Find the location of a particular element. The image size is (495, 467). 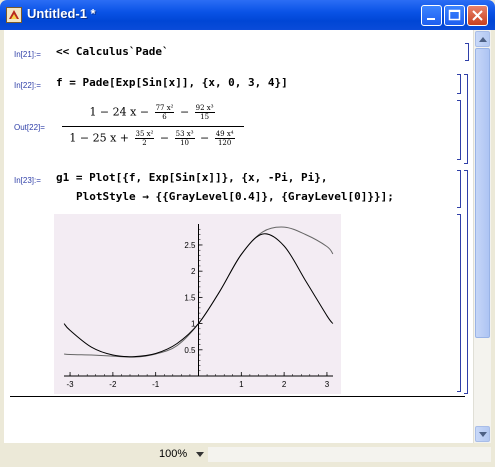

scroll-down-button is located at coordinates (482, 434).